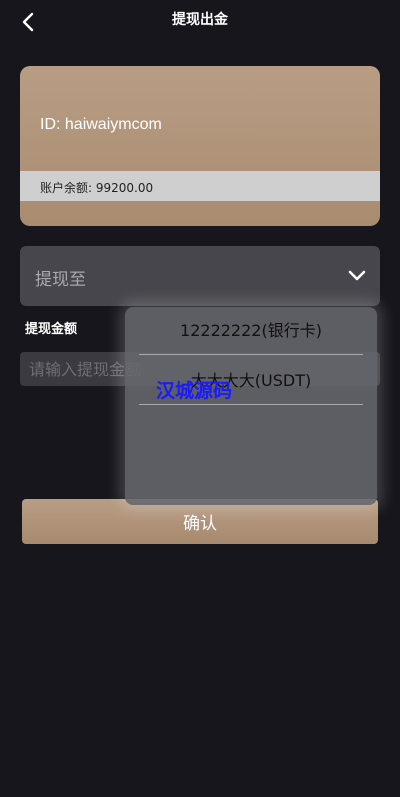 This screenshot has width=400, height=797. What do you see at coordinates (200, 186) in the screenshot?
I see `balance-bar: 账户余额: 99200.00` at bounding box center [200, 186].